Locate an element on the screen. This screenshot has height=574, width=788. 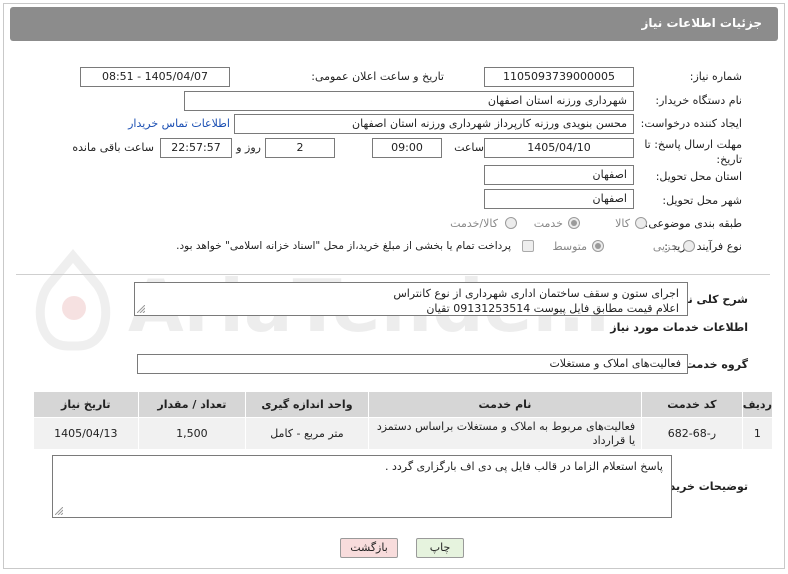
cell-unit: متر مربع - کامل is located at coordinates (307, 433).